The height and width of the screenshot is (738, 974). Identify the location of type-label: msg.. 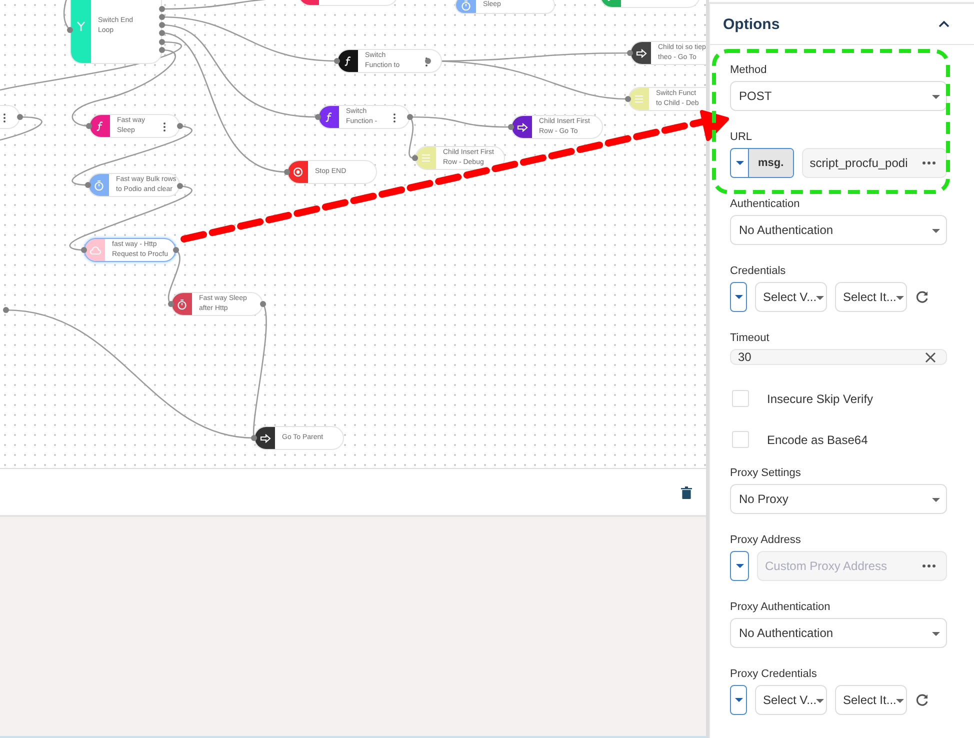
(770, 163).